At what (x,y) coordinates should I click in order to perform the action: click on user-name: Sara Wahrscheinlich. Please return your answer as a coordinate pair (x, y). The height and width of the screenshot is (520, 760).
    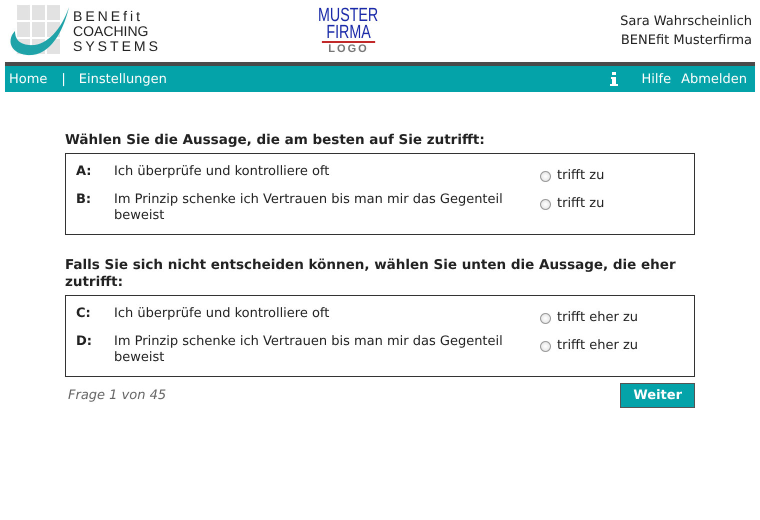
    Looking at the image, I should click on (686, 22).